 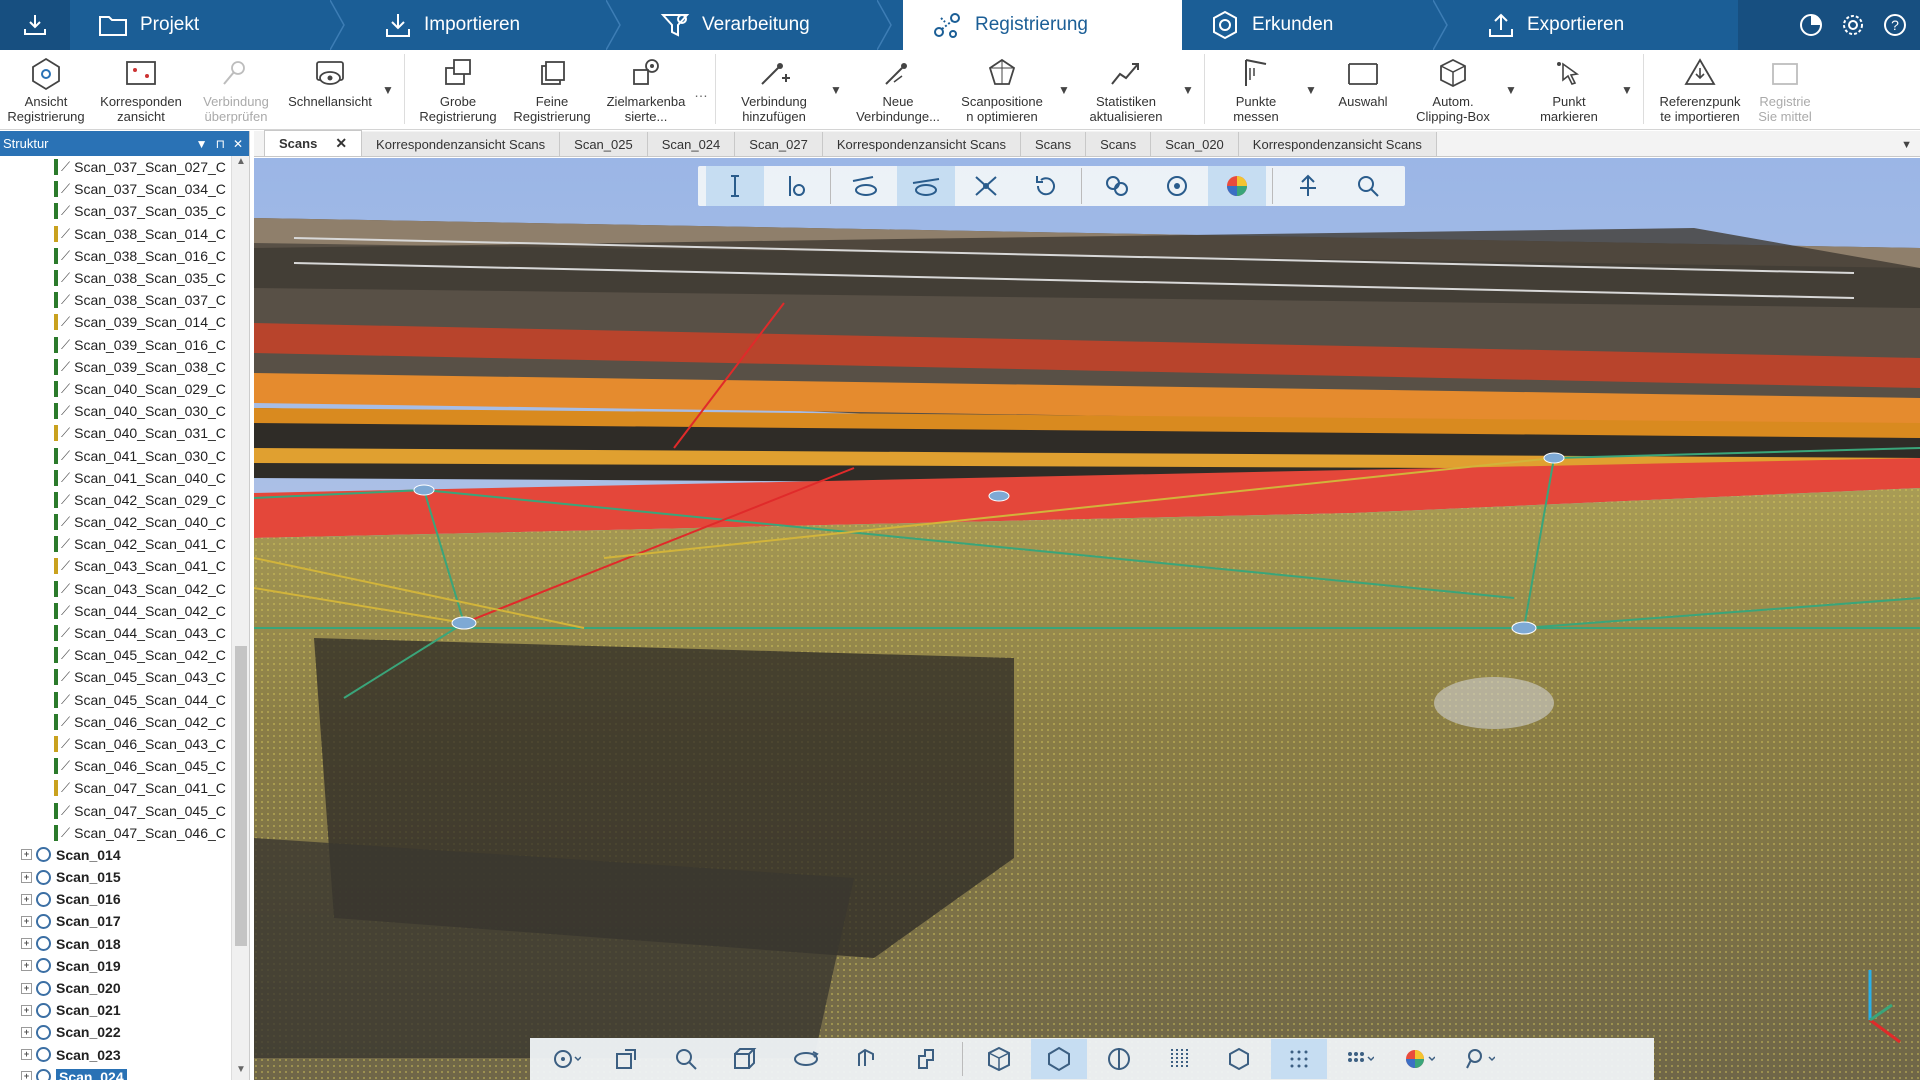 What do you see at coordinates (388, 90) in the screenshot?
I see `quick-view-dropdown: ▼` at bounding box center [388, 90].